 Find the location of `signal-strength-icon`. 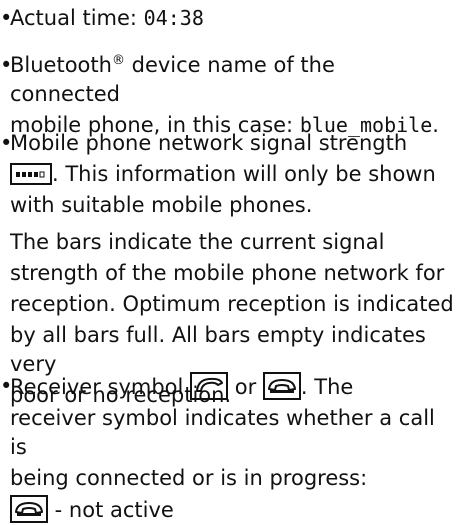

signal-strength-icon is located at coordinates (31, 174).